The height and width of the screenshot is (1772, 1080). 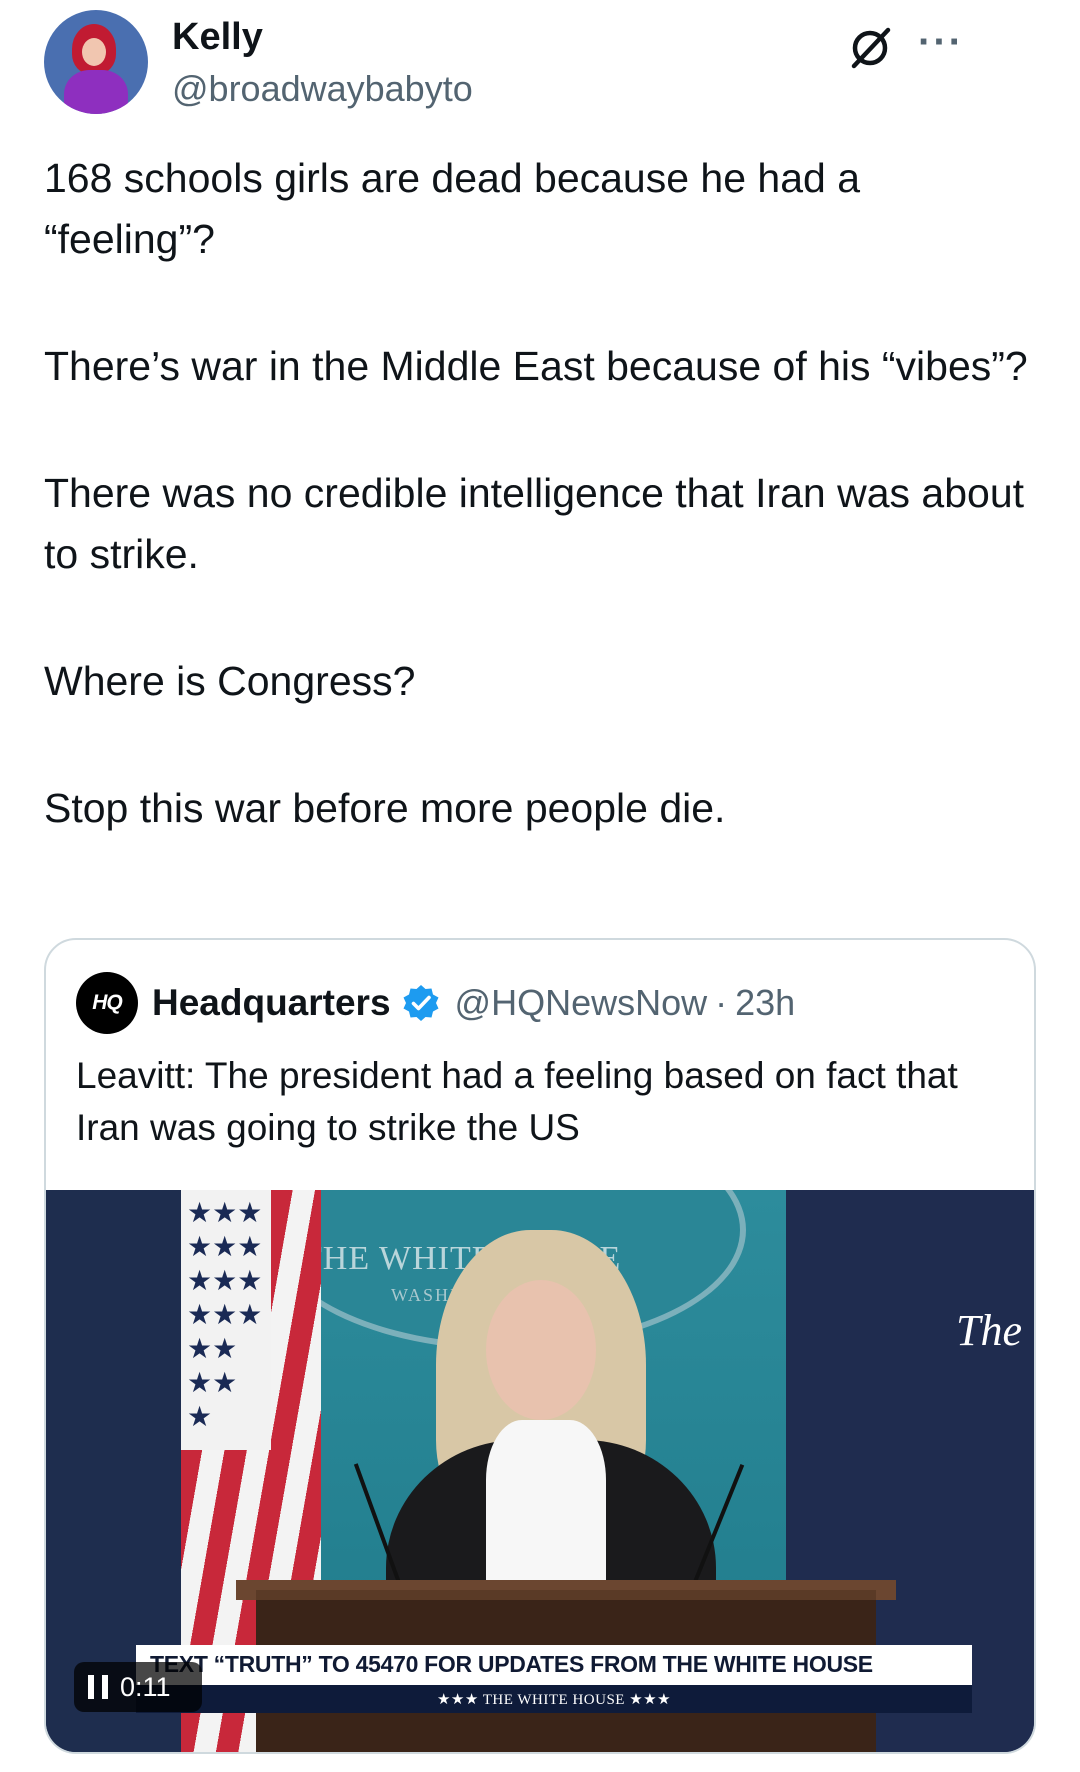 What do you see at coordinates (941, 42) in the screenshot?
I see `more-options-icon: ···` at bounding box center [941, 42].